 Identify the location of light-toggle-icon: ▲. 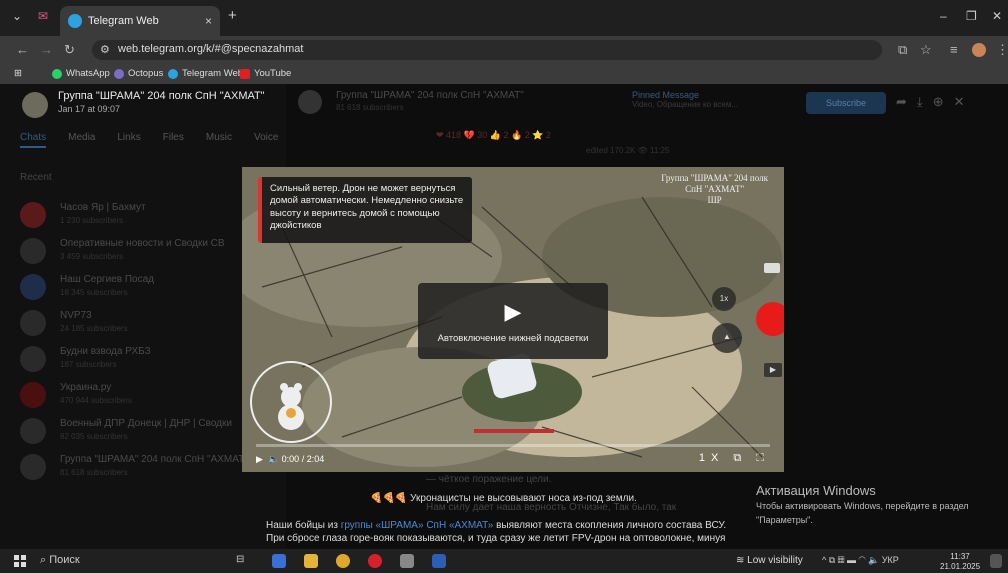
(727, 338).